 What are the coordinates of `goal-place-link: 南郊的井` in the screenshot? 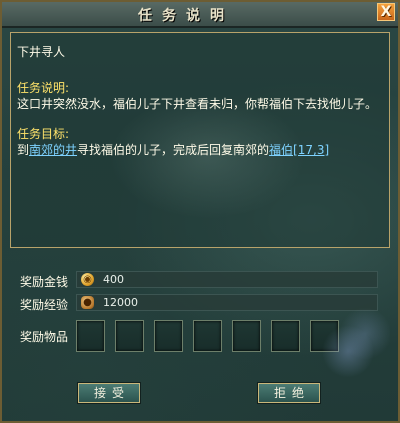 It's located at (53, 150).